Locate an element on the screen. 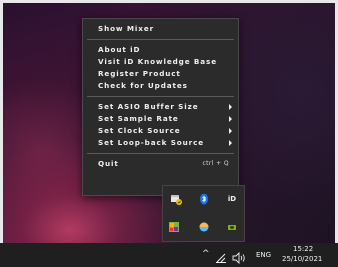 The image size is (338, 267). language-indicator: ENG is located at coordinates (263, 255).